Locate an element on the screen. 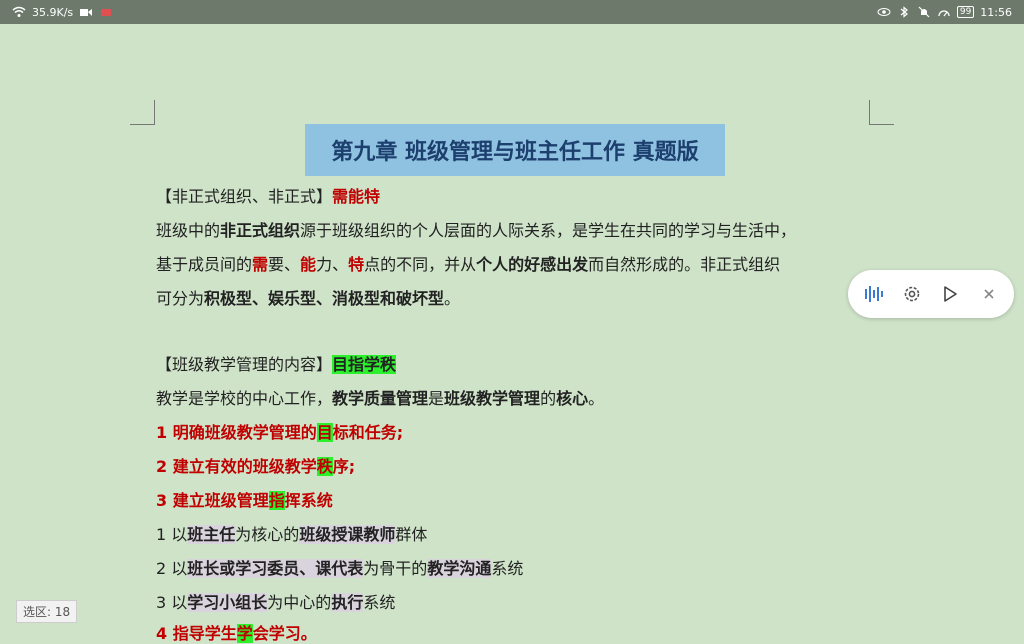 This screenshot has height=644, width=1024. paragraph-line: 基于成员间的需要、能力、特点的不同，并从个人的好感出发而自然形成的。非正式组织 is located at coordinates (468, 263).